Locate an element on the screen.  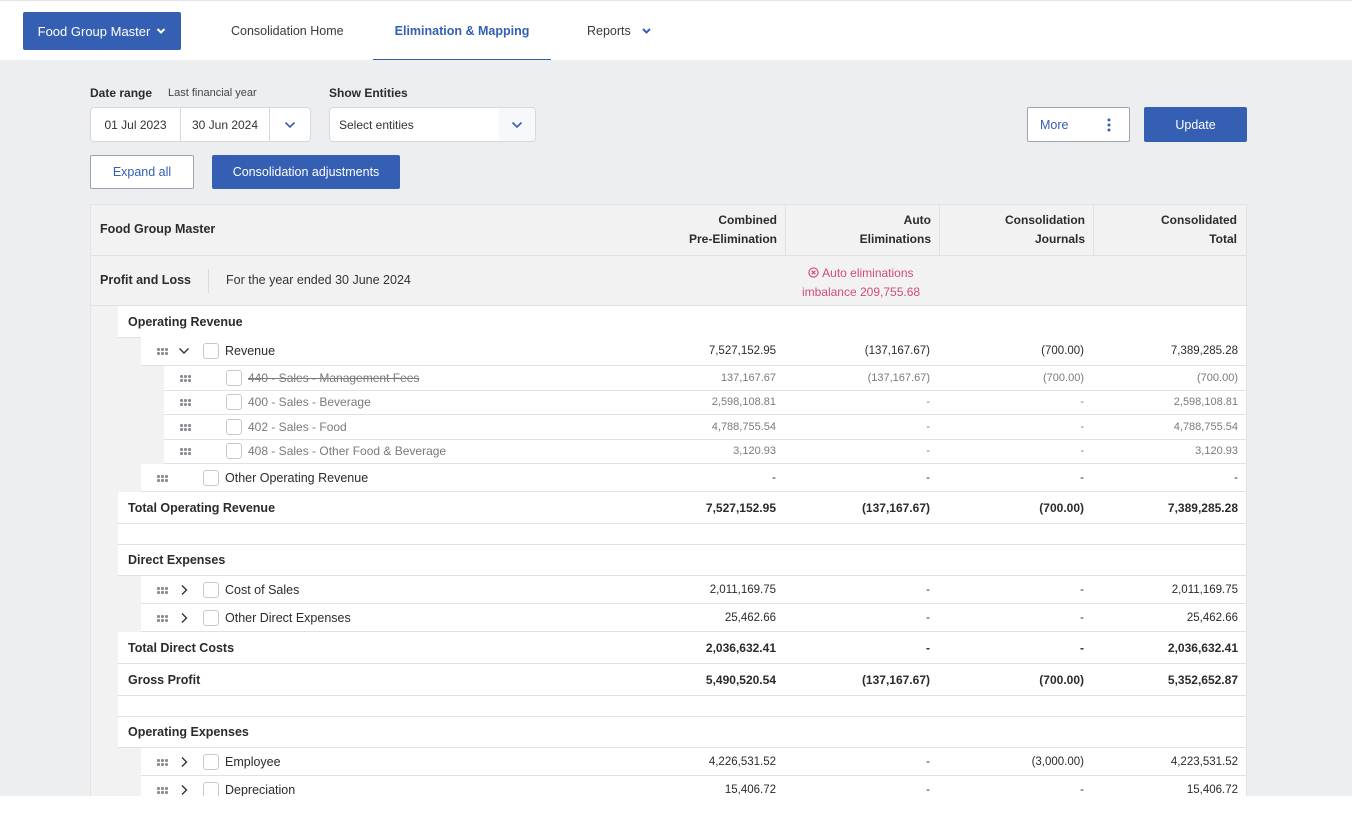
page-footer-area is located at coordinates (676, 816).